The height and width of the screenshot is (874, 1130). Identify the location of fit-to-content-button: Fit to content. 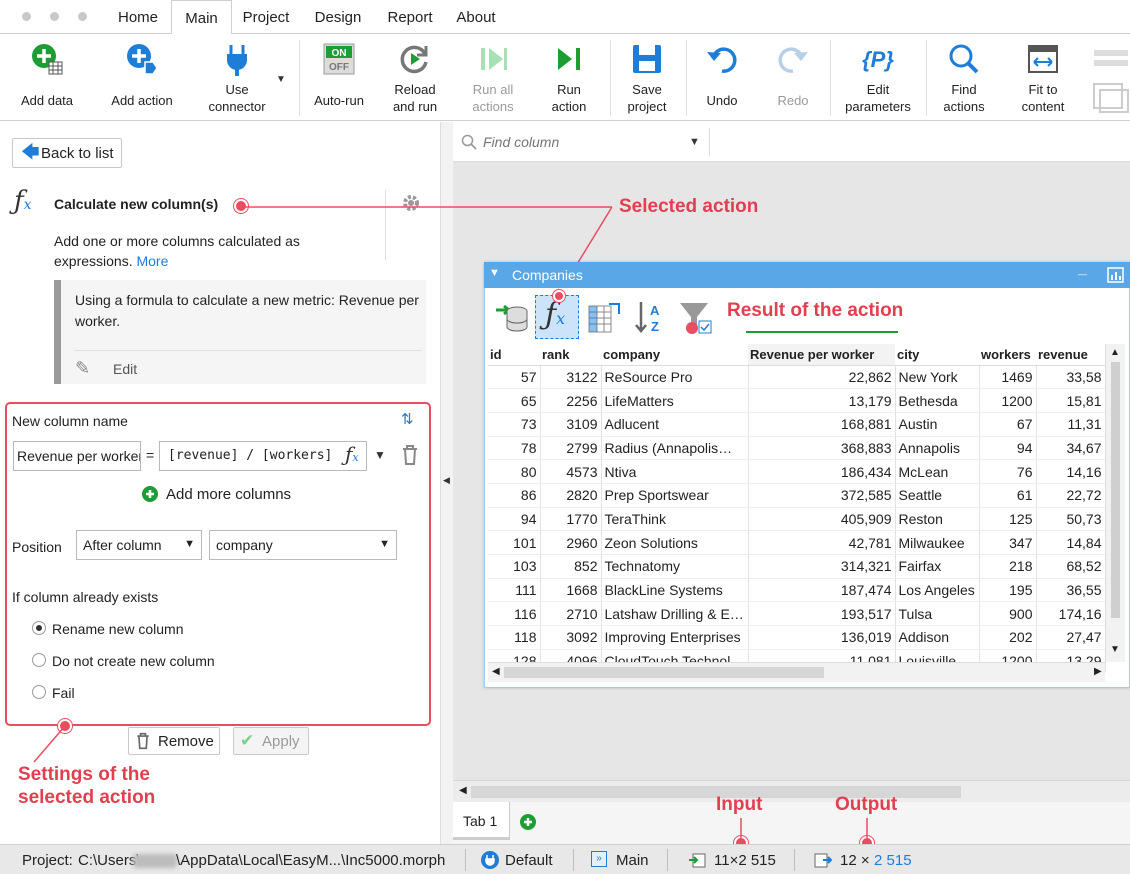
(1043, 78).